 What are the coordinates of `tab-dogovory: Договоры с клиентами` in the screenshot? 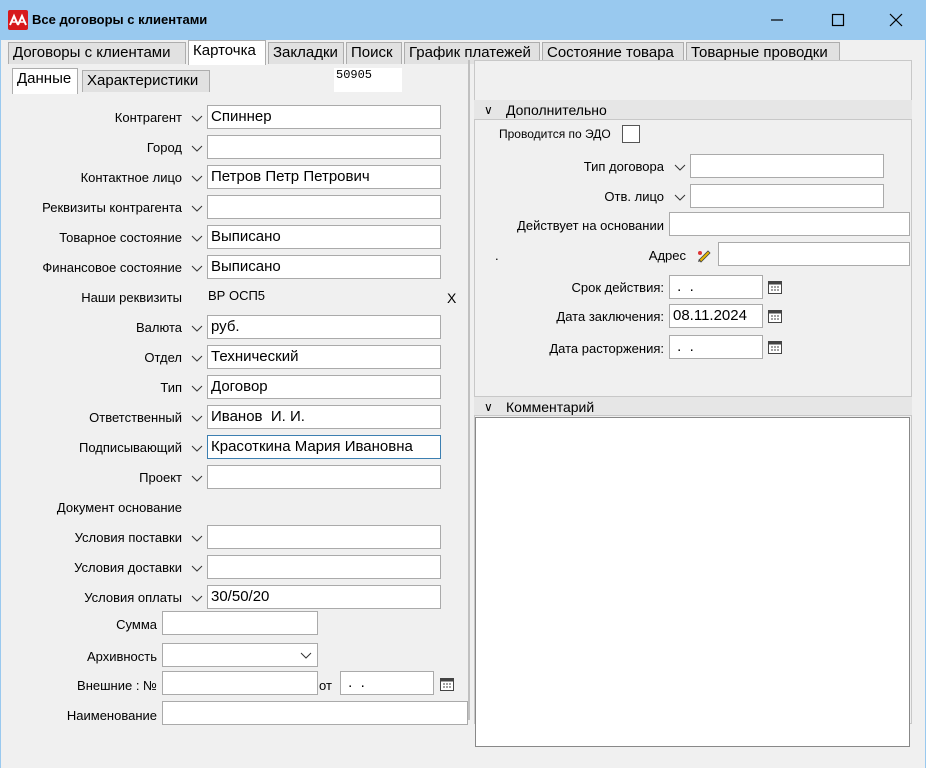 It's located at (97, 53).